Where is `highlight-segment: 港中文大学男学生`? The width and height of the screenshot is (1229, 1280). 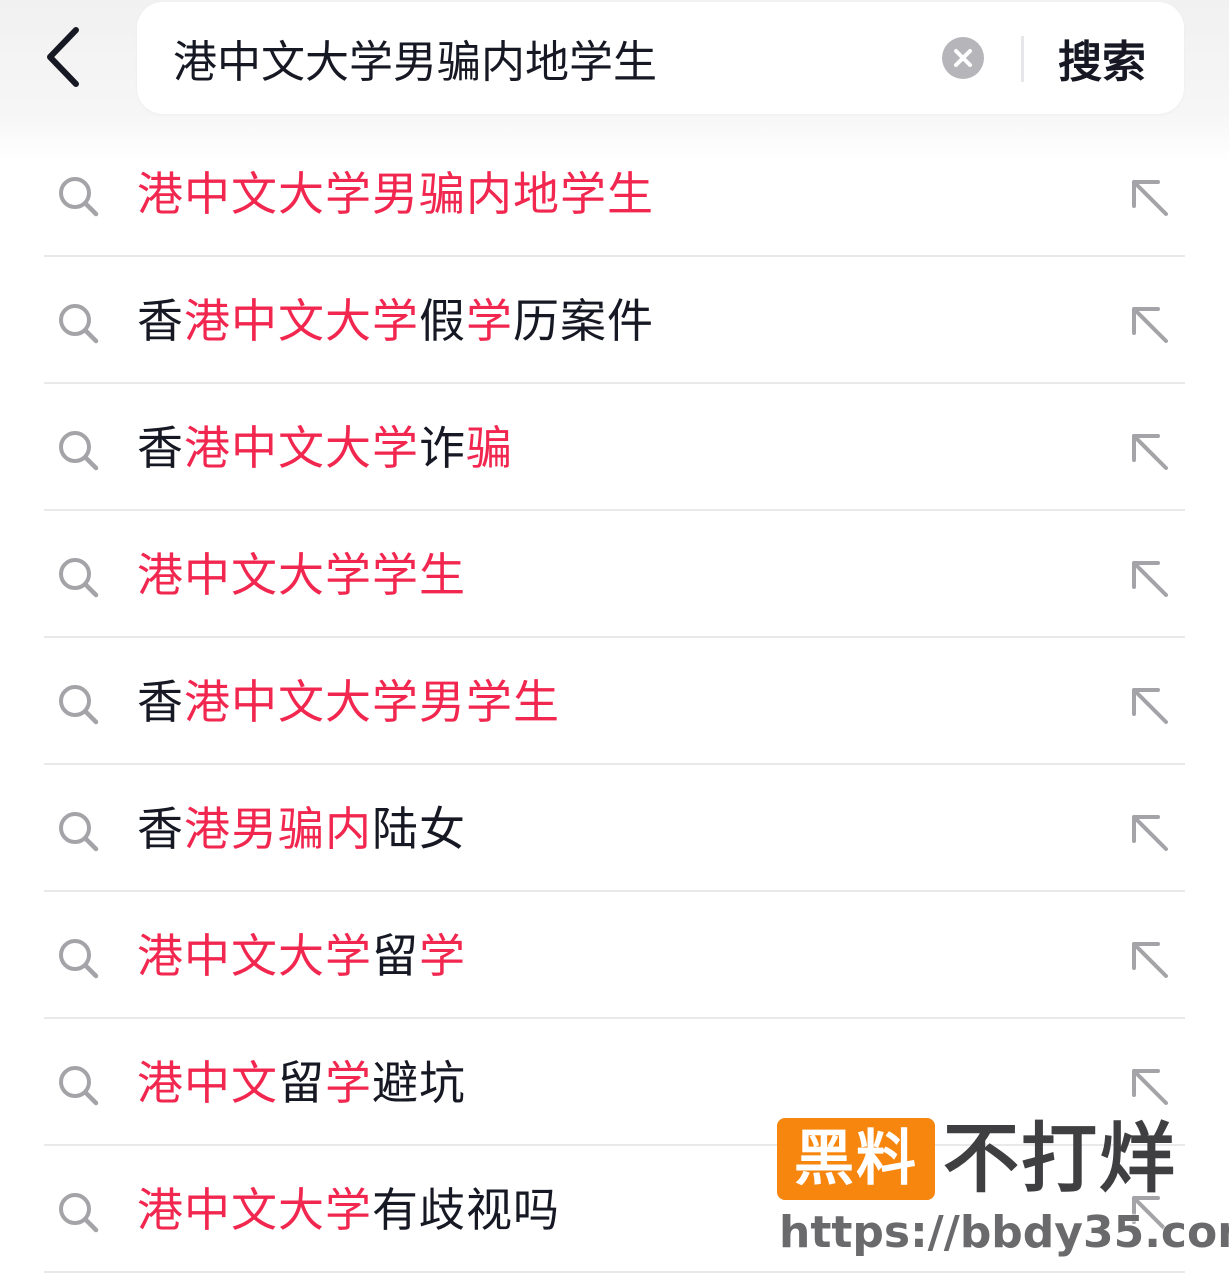
highlight-segment: 港中文大学男学生 is located at coordinates (372, 702).